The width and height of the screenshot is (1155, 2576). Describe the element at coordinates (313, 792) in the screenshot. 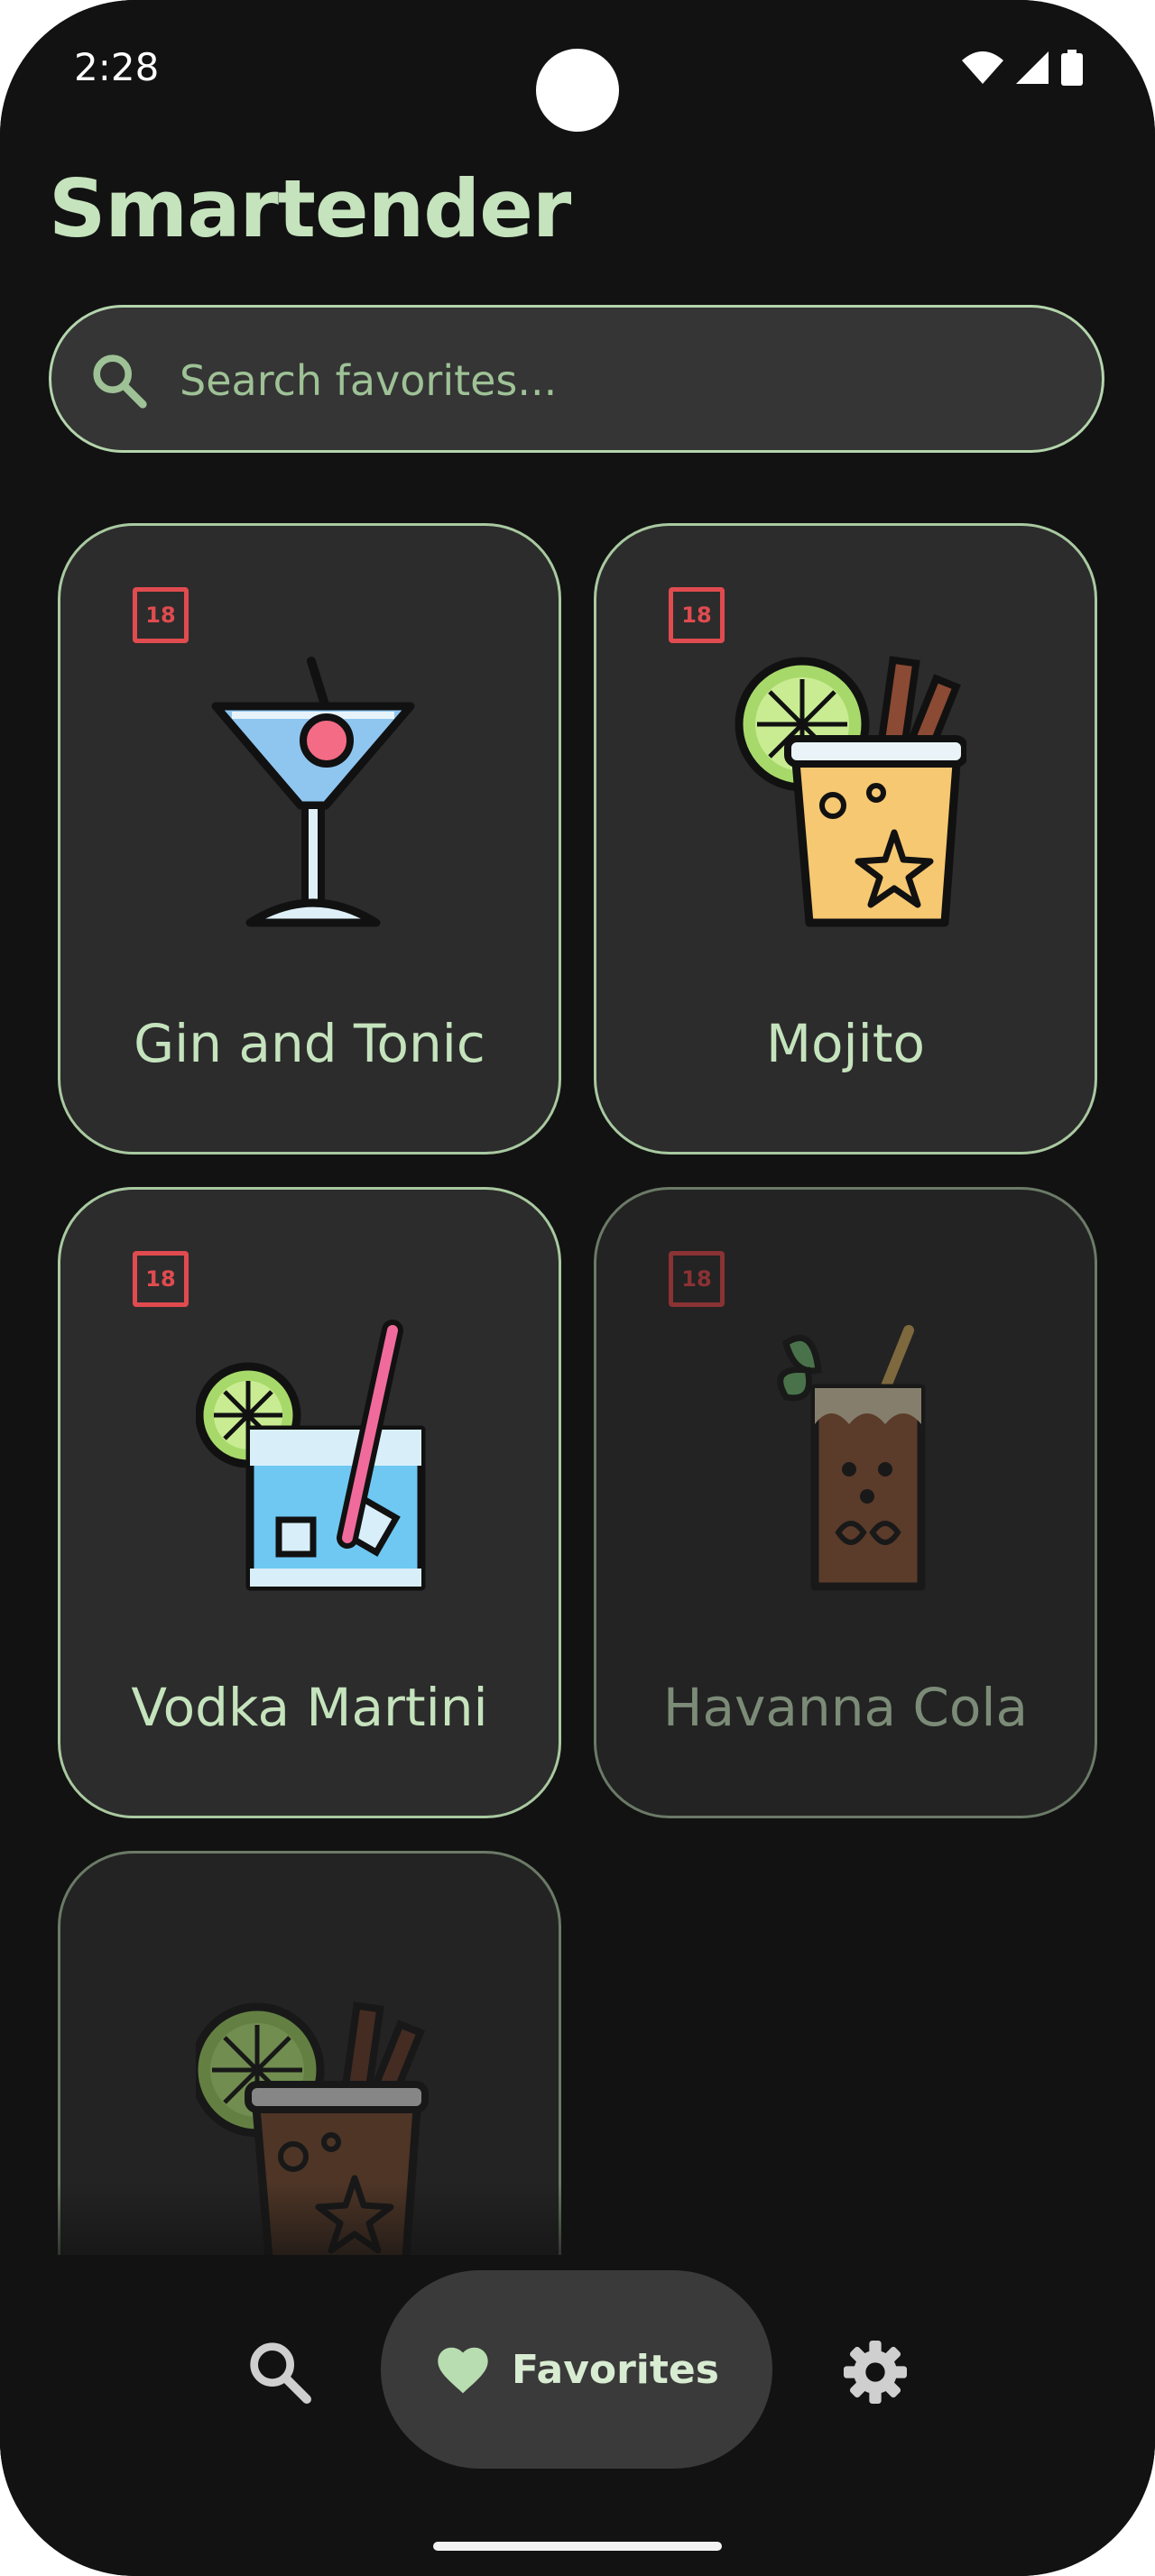

I see `martini-glass-icon` at that location.